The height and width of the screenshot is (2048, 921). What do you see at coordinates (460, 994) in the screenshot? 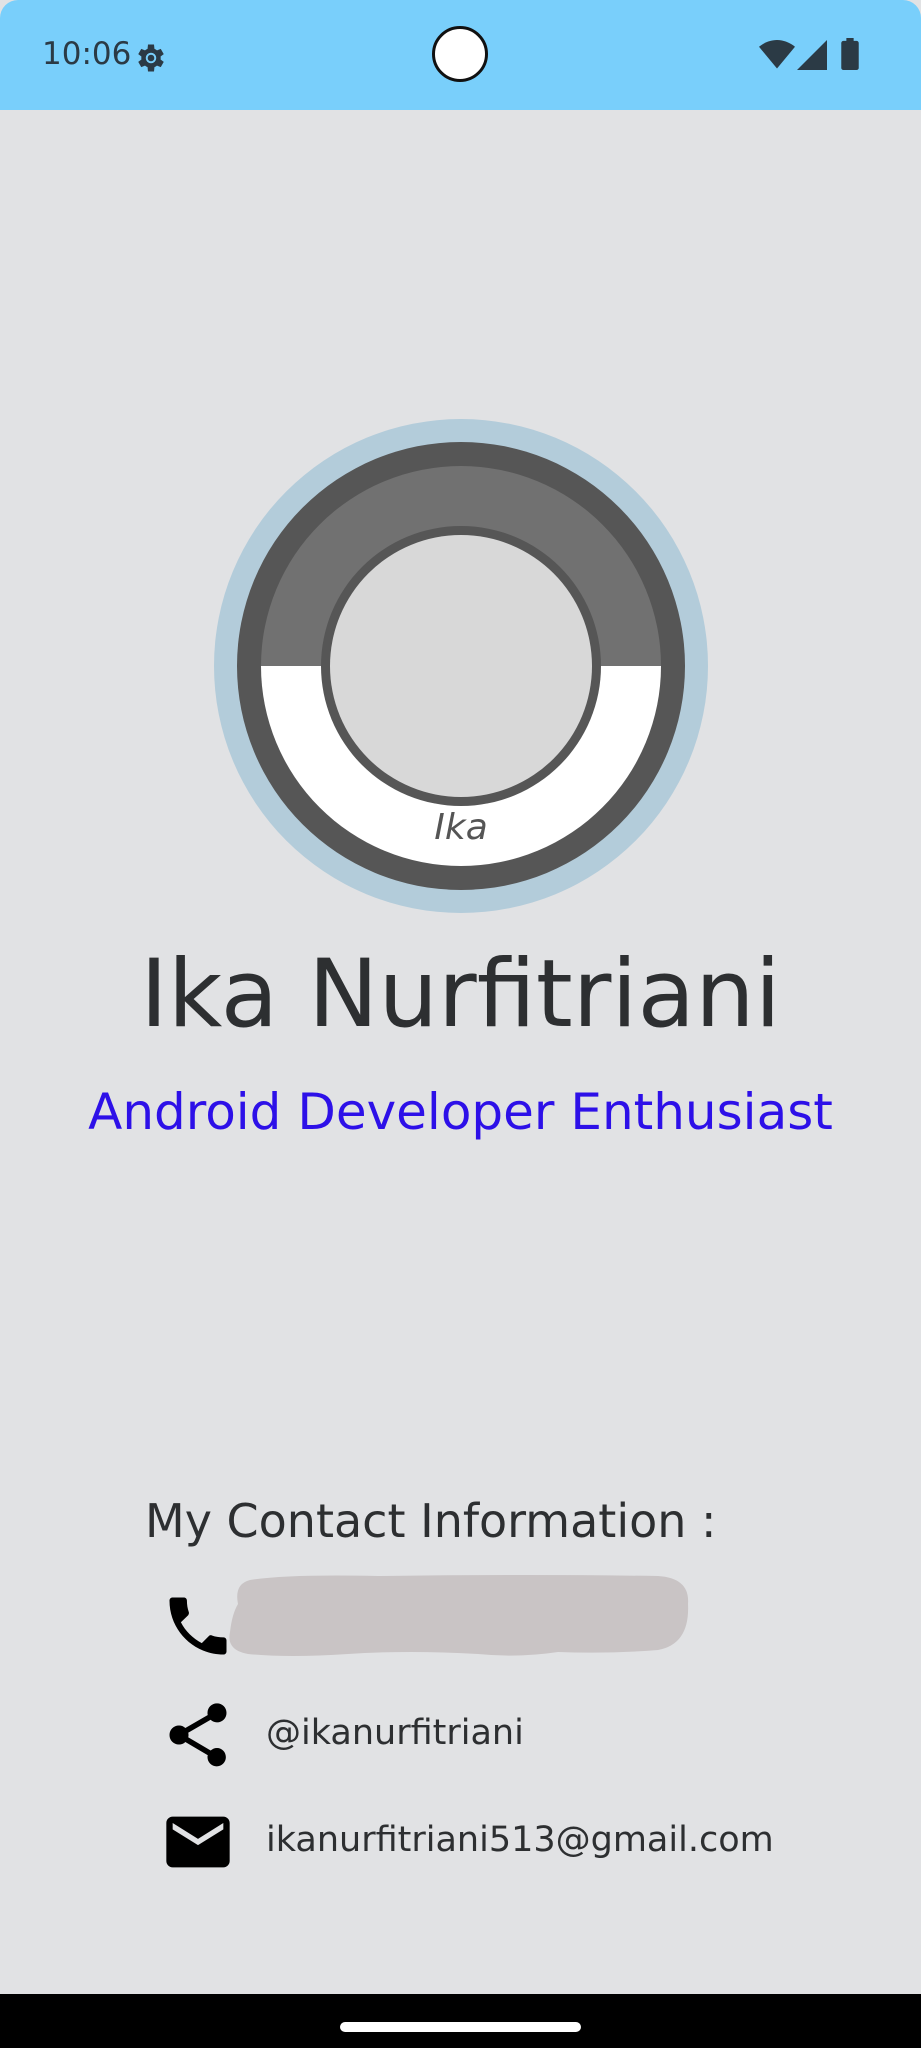
I see `profile-name: Ika Nurfitriani` at bounding box center [460, 994].